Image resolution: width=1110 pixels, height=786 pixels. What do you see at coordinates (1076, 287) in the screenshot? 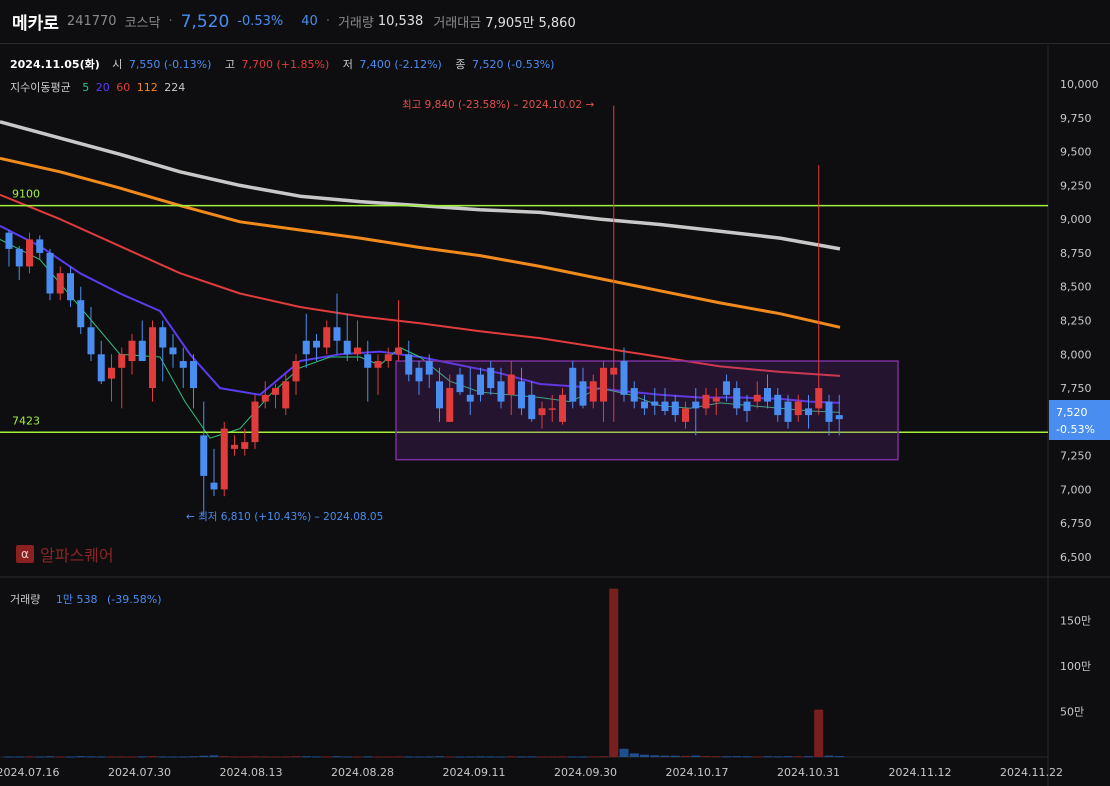
I see `price-tick-label: 8,500` at bounding box center [1076, 287].